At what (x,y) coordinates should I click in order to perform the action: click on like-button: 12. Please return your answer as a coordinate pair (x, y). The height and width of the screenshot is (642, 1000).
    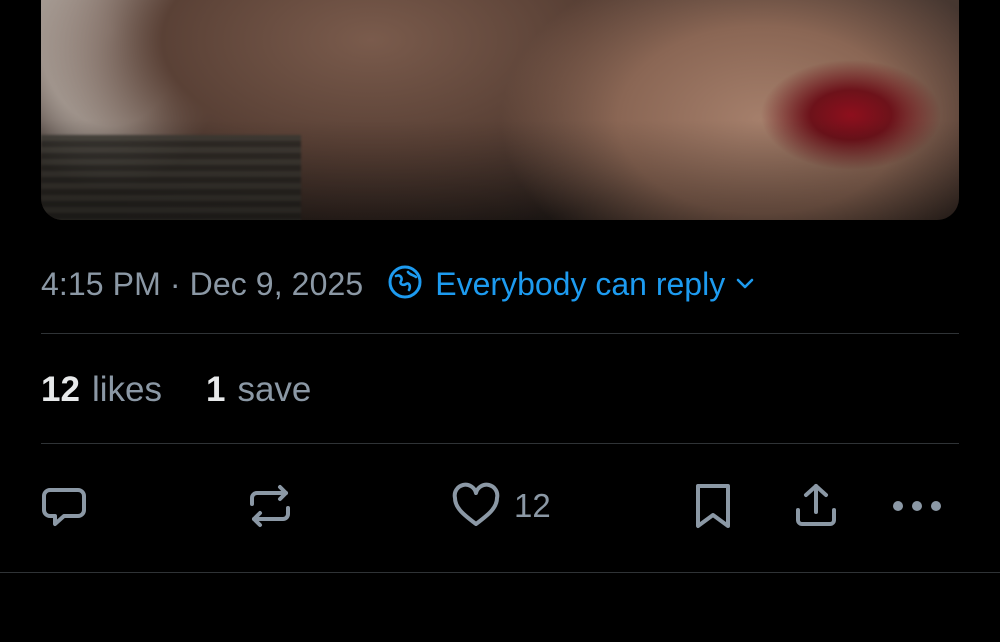
    Looking at the image, I should click on (500, 506).